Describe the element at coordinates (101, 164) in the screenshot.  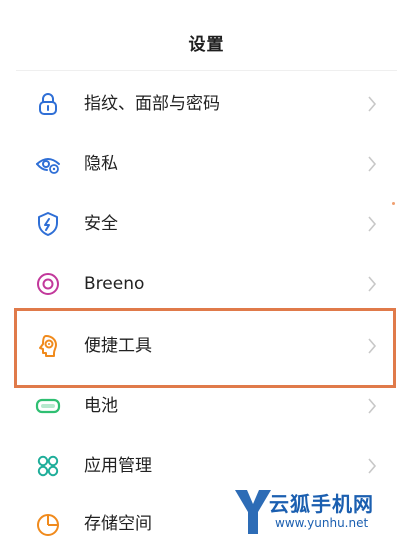
I see `settings-item-label: 隐私` at that location.